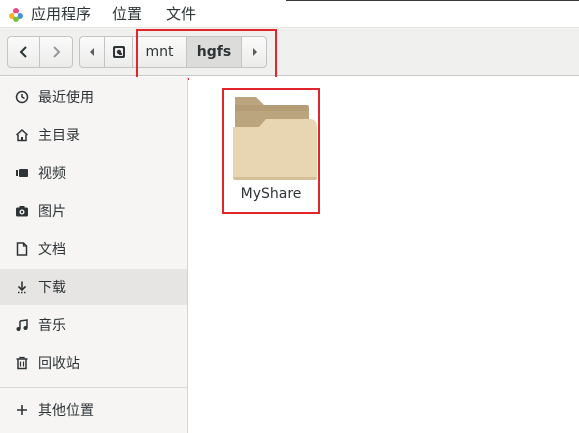 This screenshot has height=433, width=579. I want to click on sidebar-item-documents: 文档, so click(93, 249).